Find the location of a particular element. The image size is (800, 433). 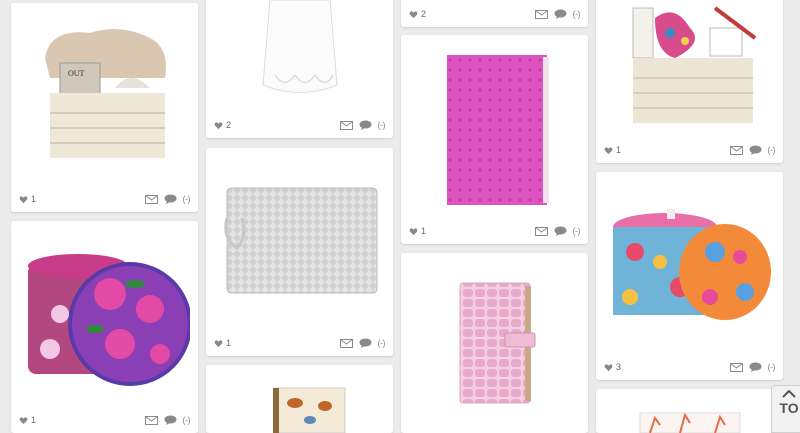

paisley-boxes-icon is located at coordinates (691, 264).